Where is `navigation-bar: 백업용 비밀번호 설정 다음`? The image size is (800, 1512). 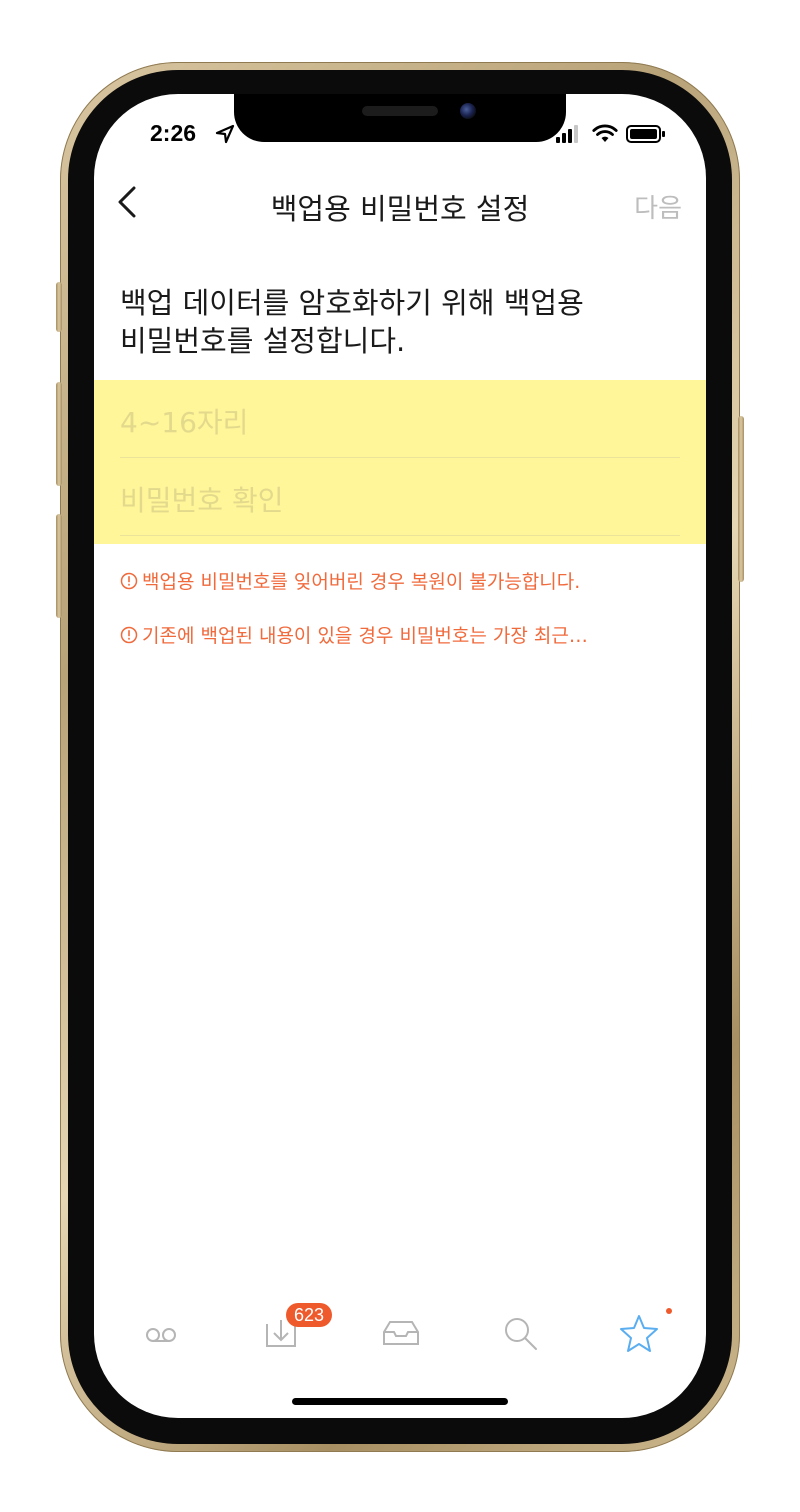
navigation-bar: 백업용 비밀번호 설정 다음 is located at coordinates (400, 202).